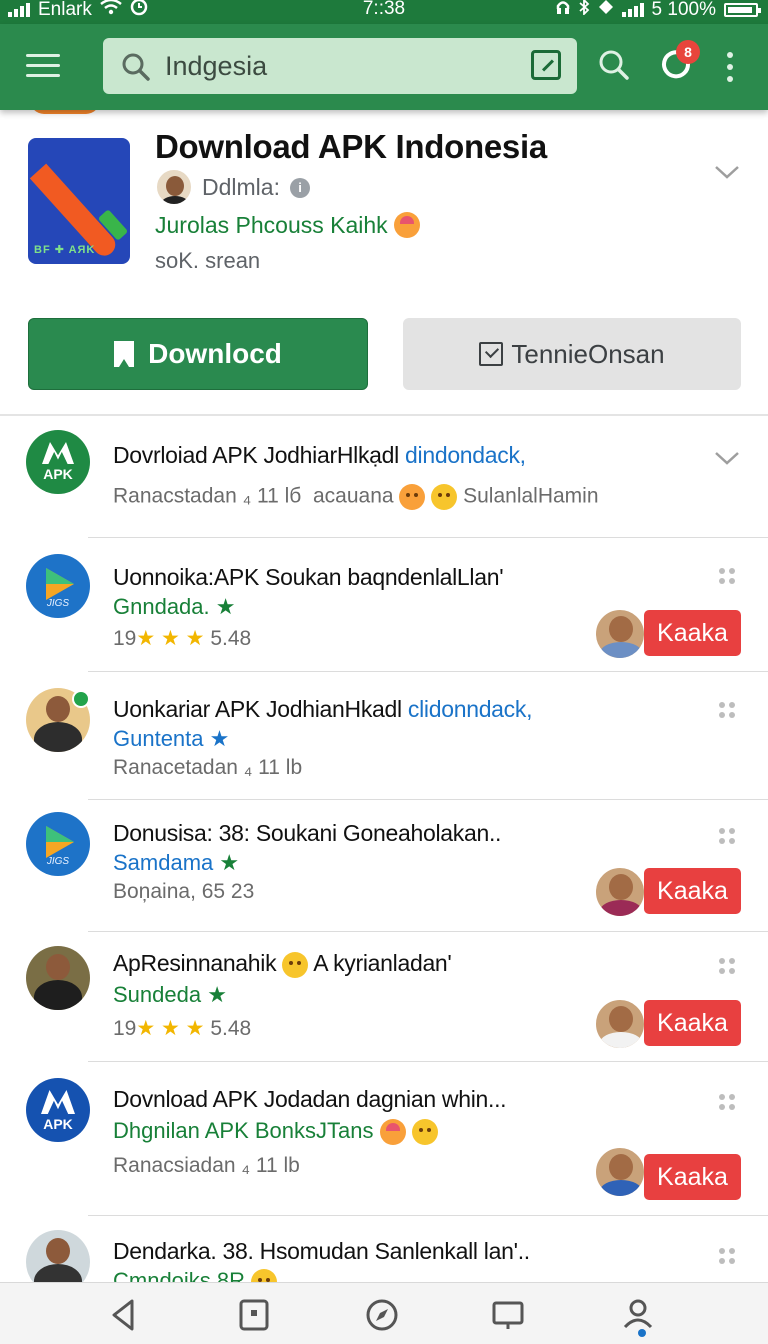 The width and height of the screenshot is (768, 1344). What do you see at coordinates (491, 354) in the screenshot?
I see `checkbox-icon` at bounding box center [491, 354].